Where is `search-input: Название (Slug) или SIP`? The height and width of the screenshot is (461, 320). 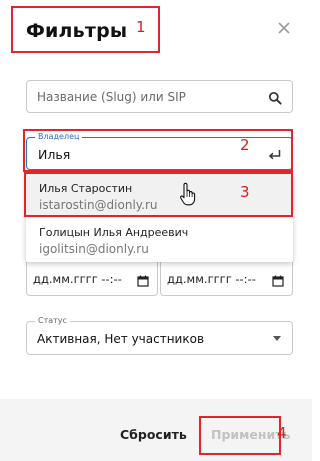 search-input: Название (Slug) или SIP is located at coordinates (159, 96).